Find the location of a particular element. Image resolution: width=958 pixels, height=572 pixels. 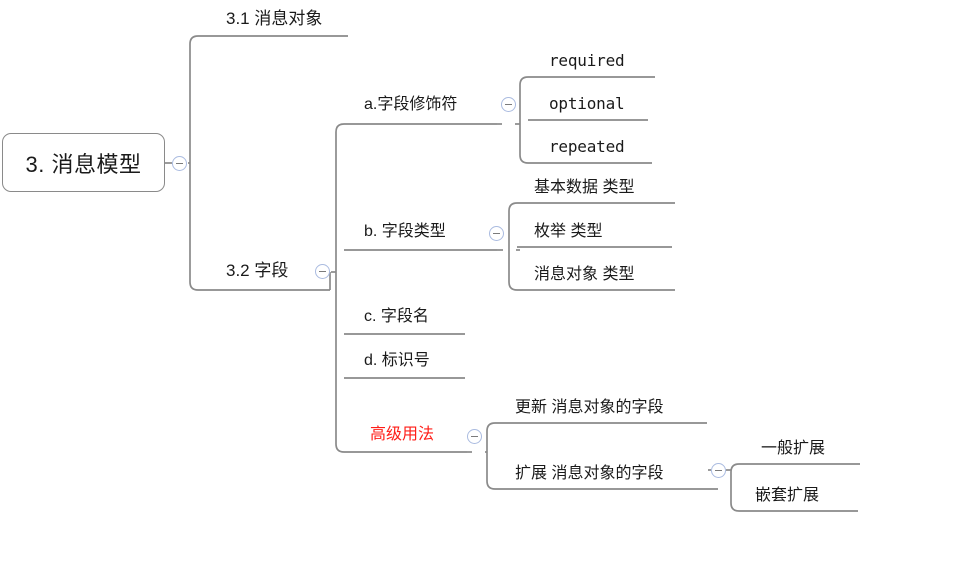

topic-repeated: repeated is located at coordinates (587, 147).